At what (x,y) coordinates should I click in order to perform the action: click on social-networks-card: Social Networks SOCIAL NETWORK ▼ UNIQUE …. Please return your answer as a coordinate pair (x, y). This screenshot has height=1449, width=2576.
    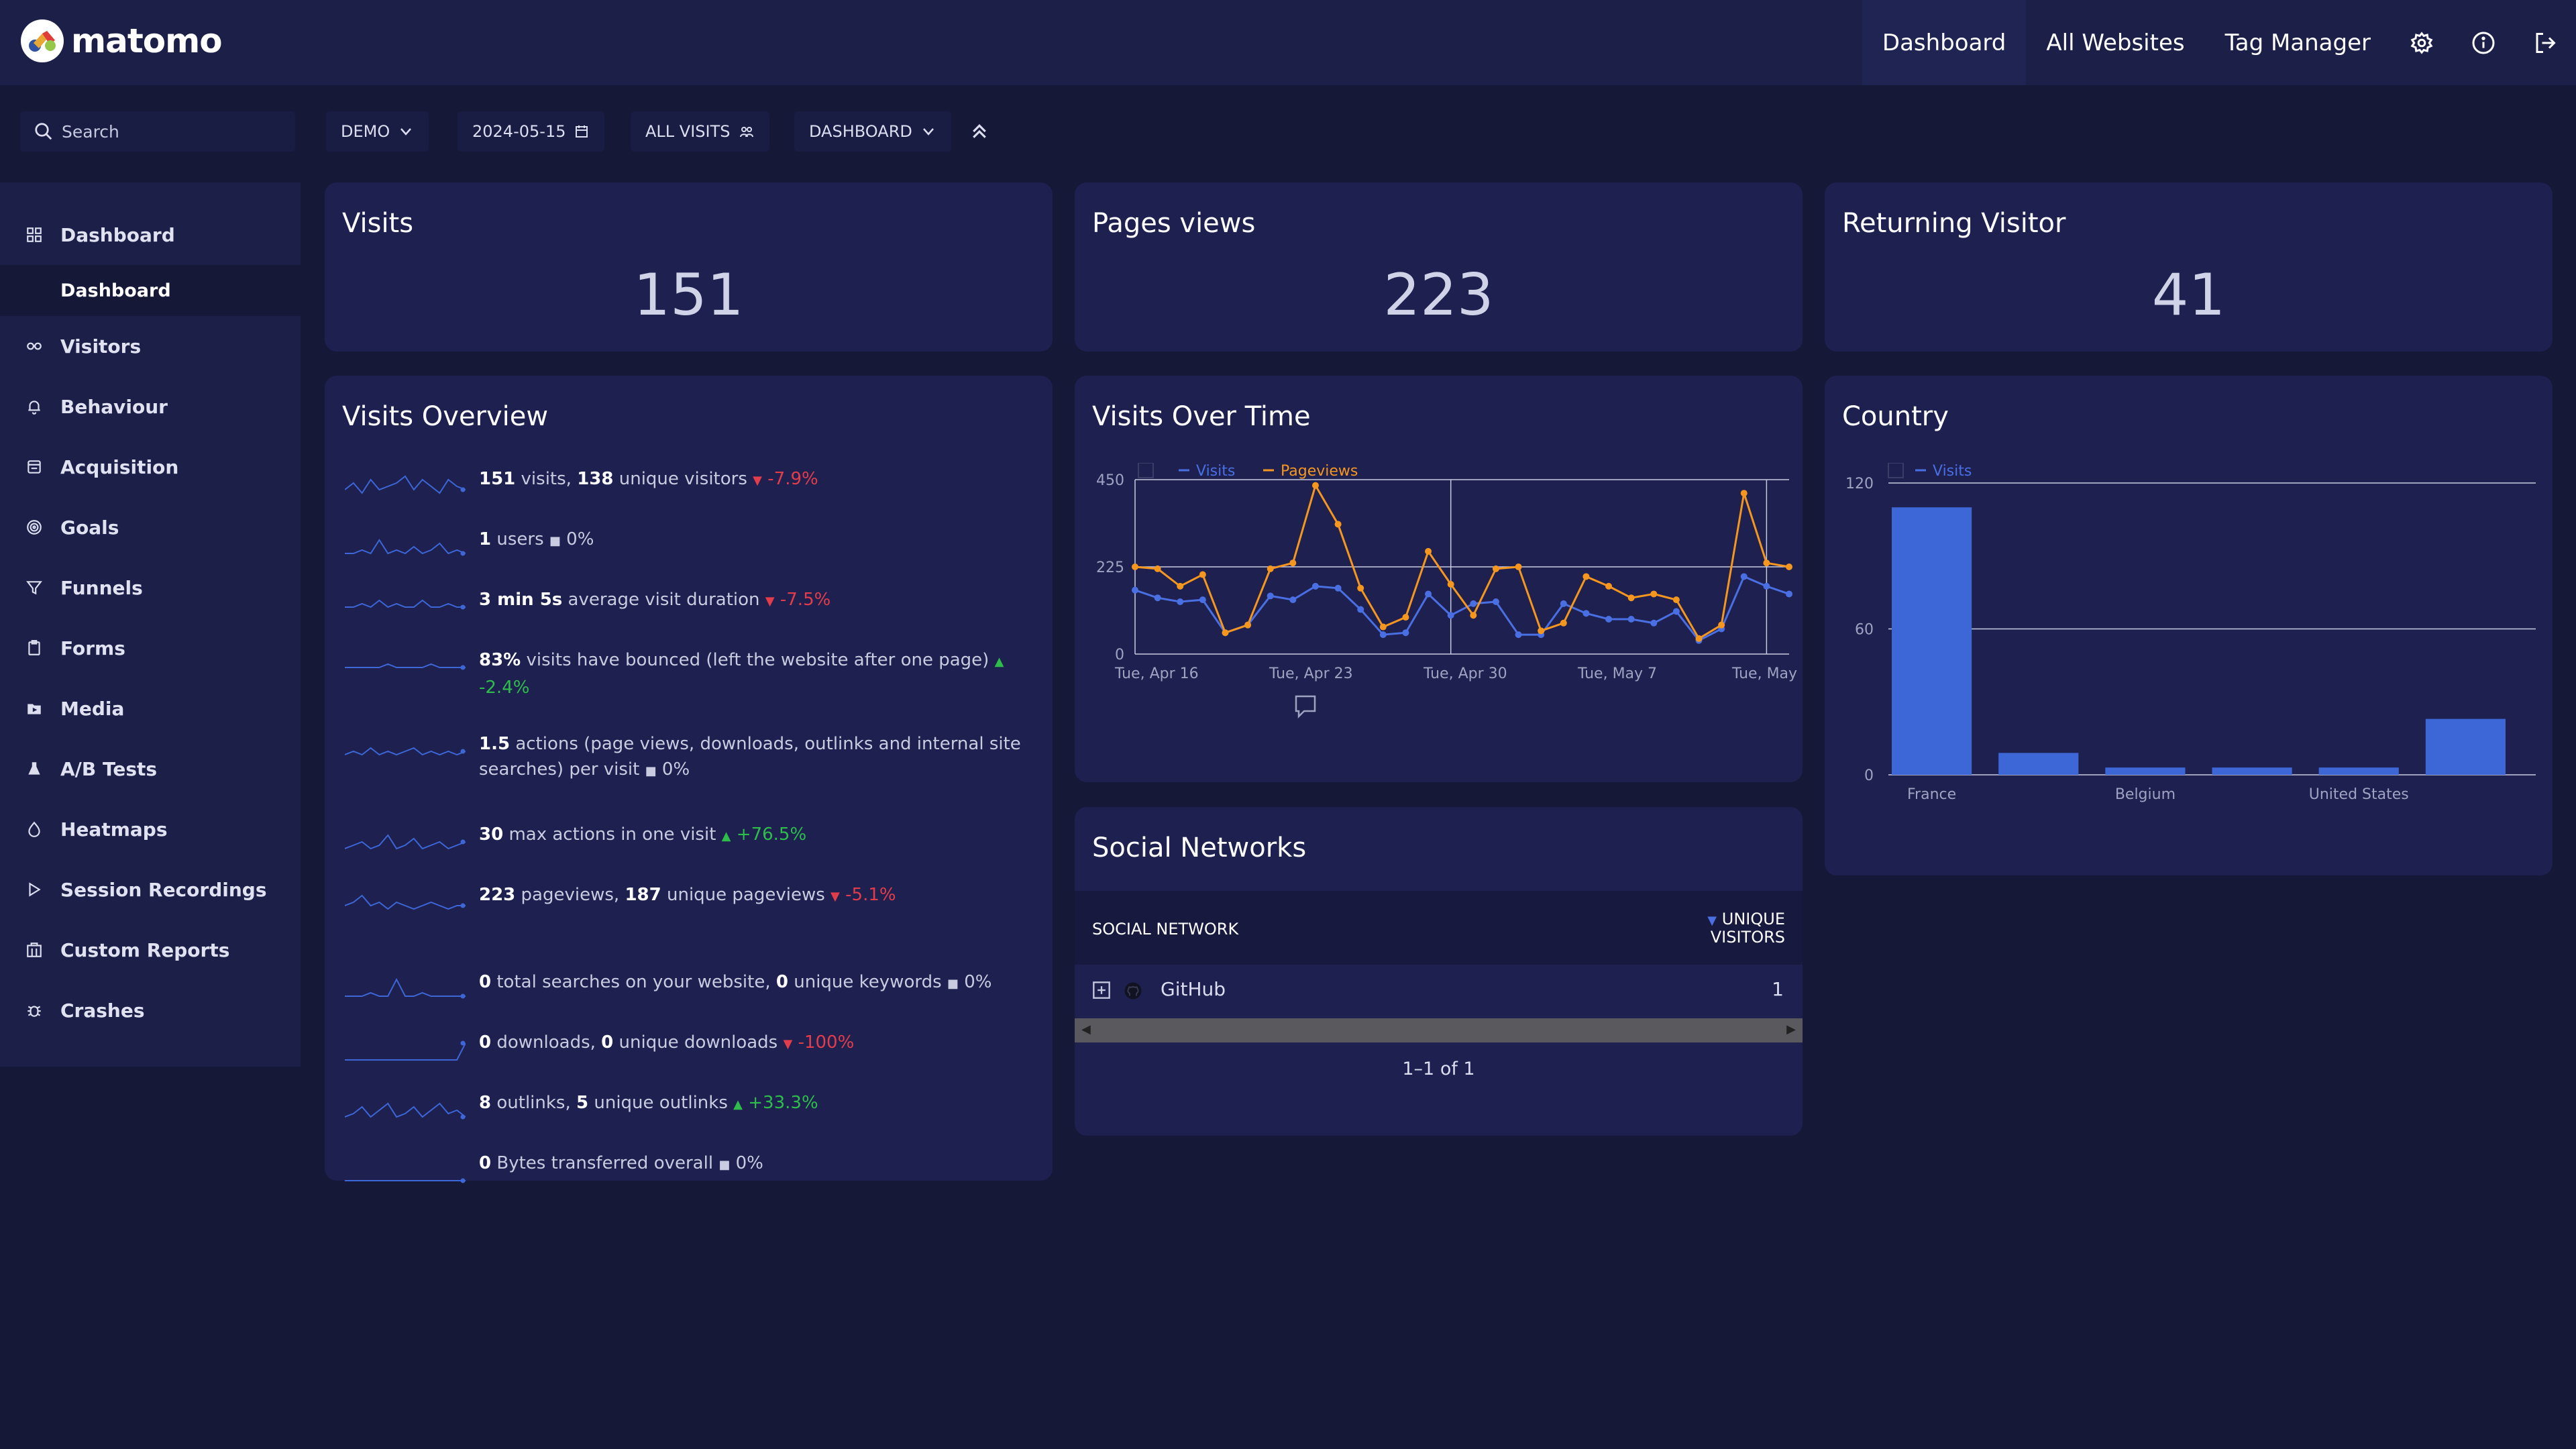
    Looking at the image, I should click on (1439, 971).